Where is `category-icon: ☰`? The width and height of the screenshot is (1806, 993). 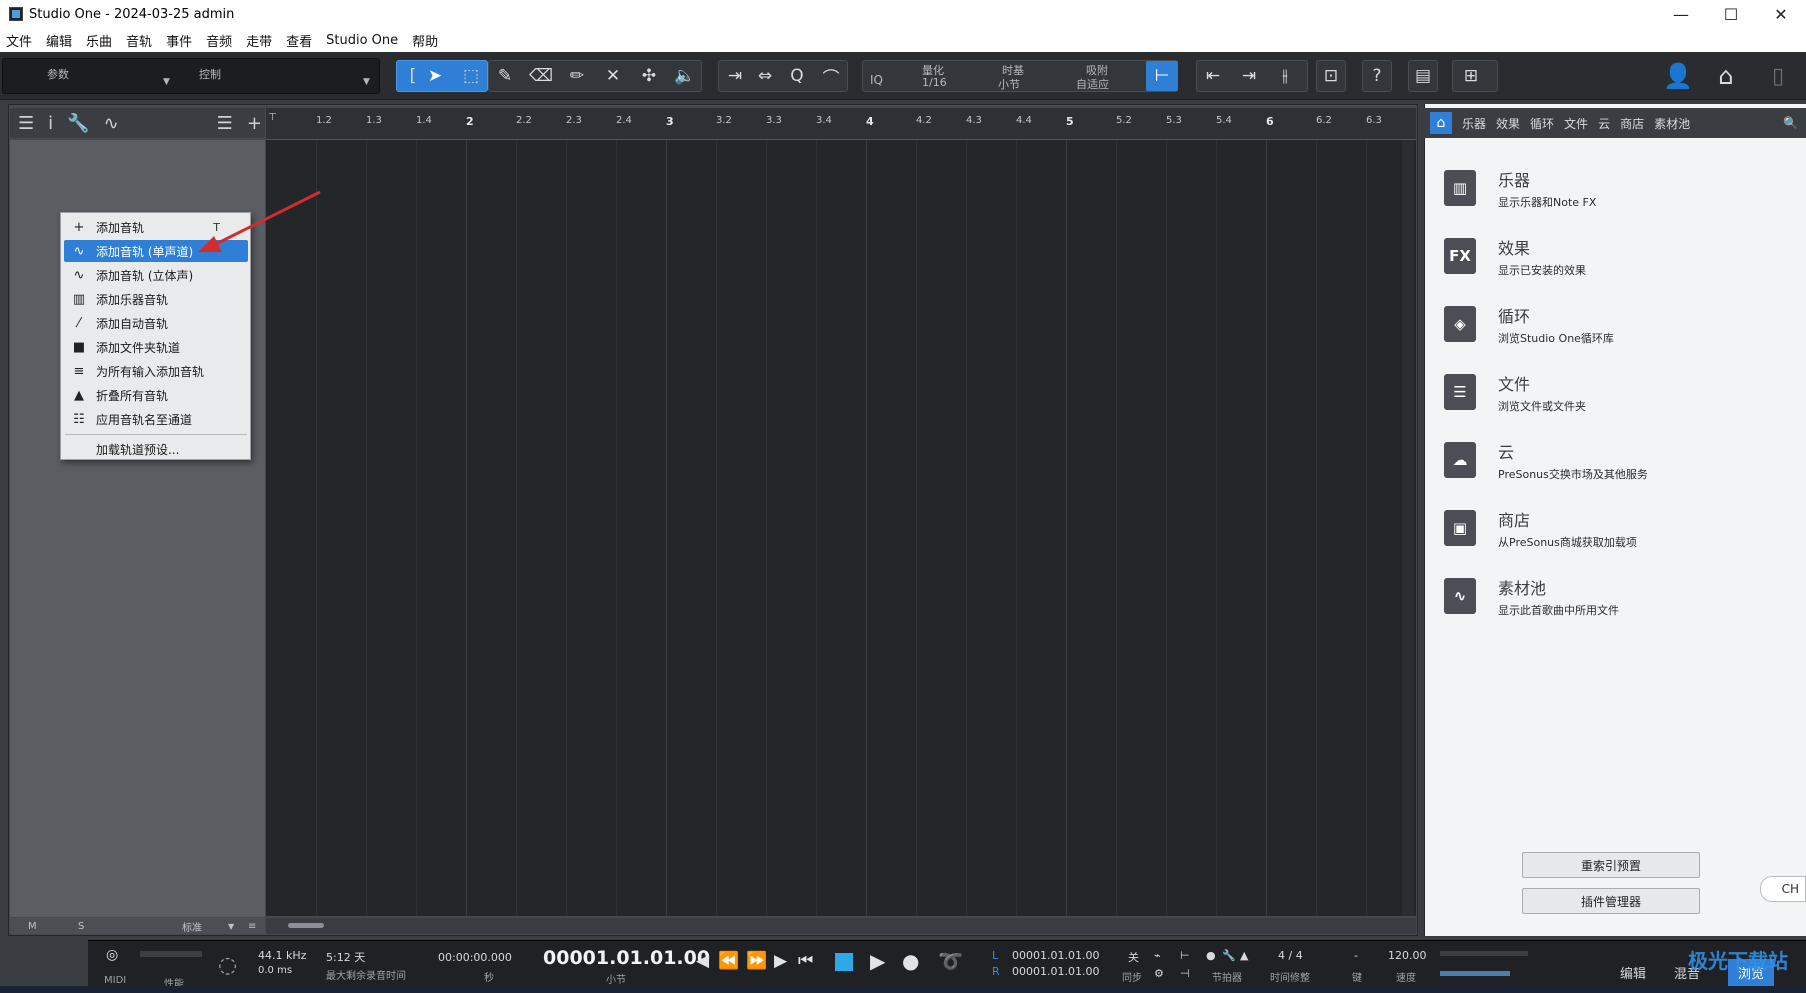
category-icon: ☰ is located at coordinates (1460, 392).